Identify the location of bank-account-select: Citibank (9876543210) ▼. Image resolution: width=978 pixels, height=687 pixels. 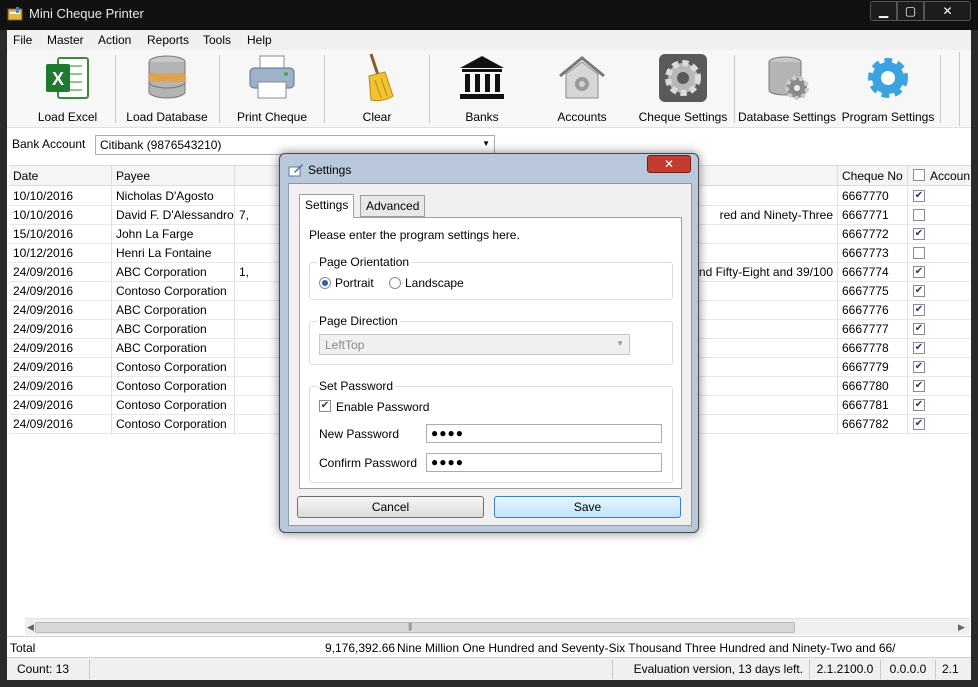
(295, 145).